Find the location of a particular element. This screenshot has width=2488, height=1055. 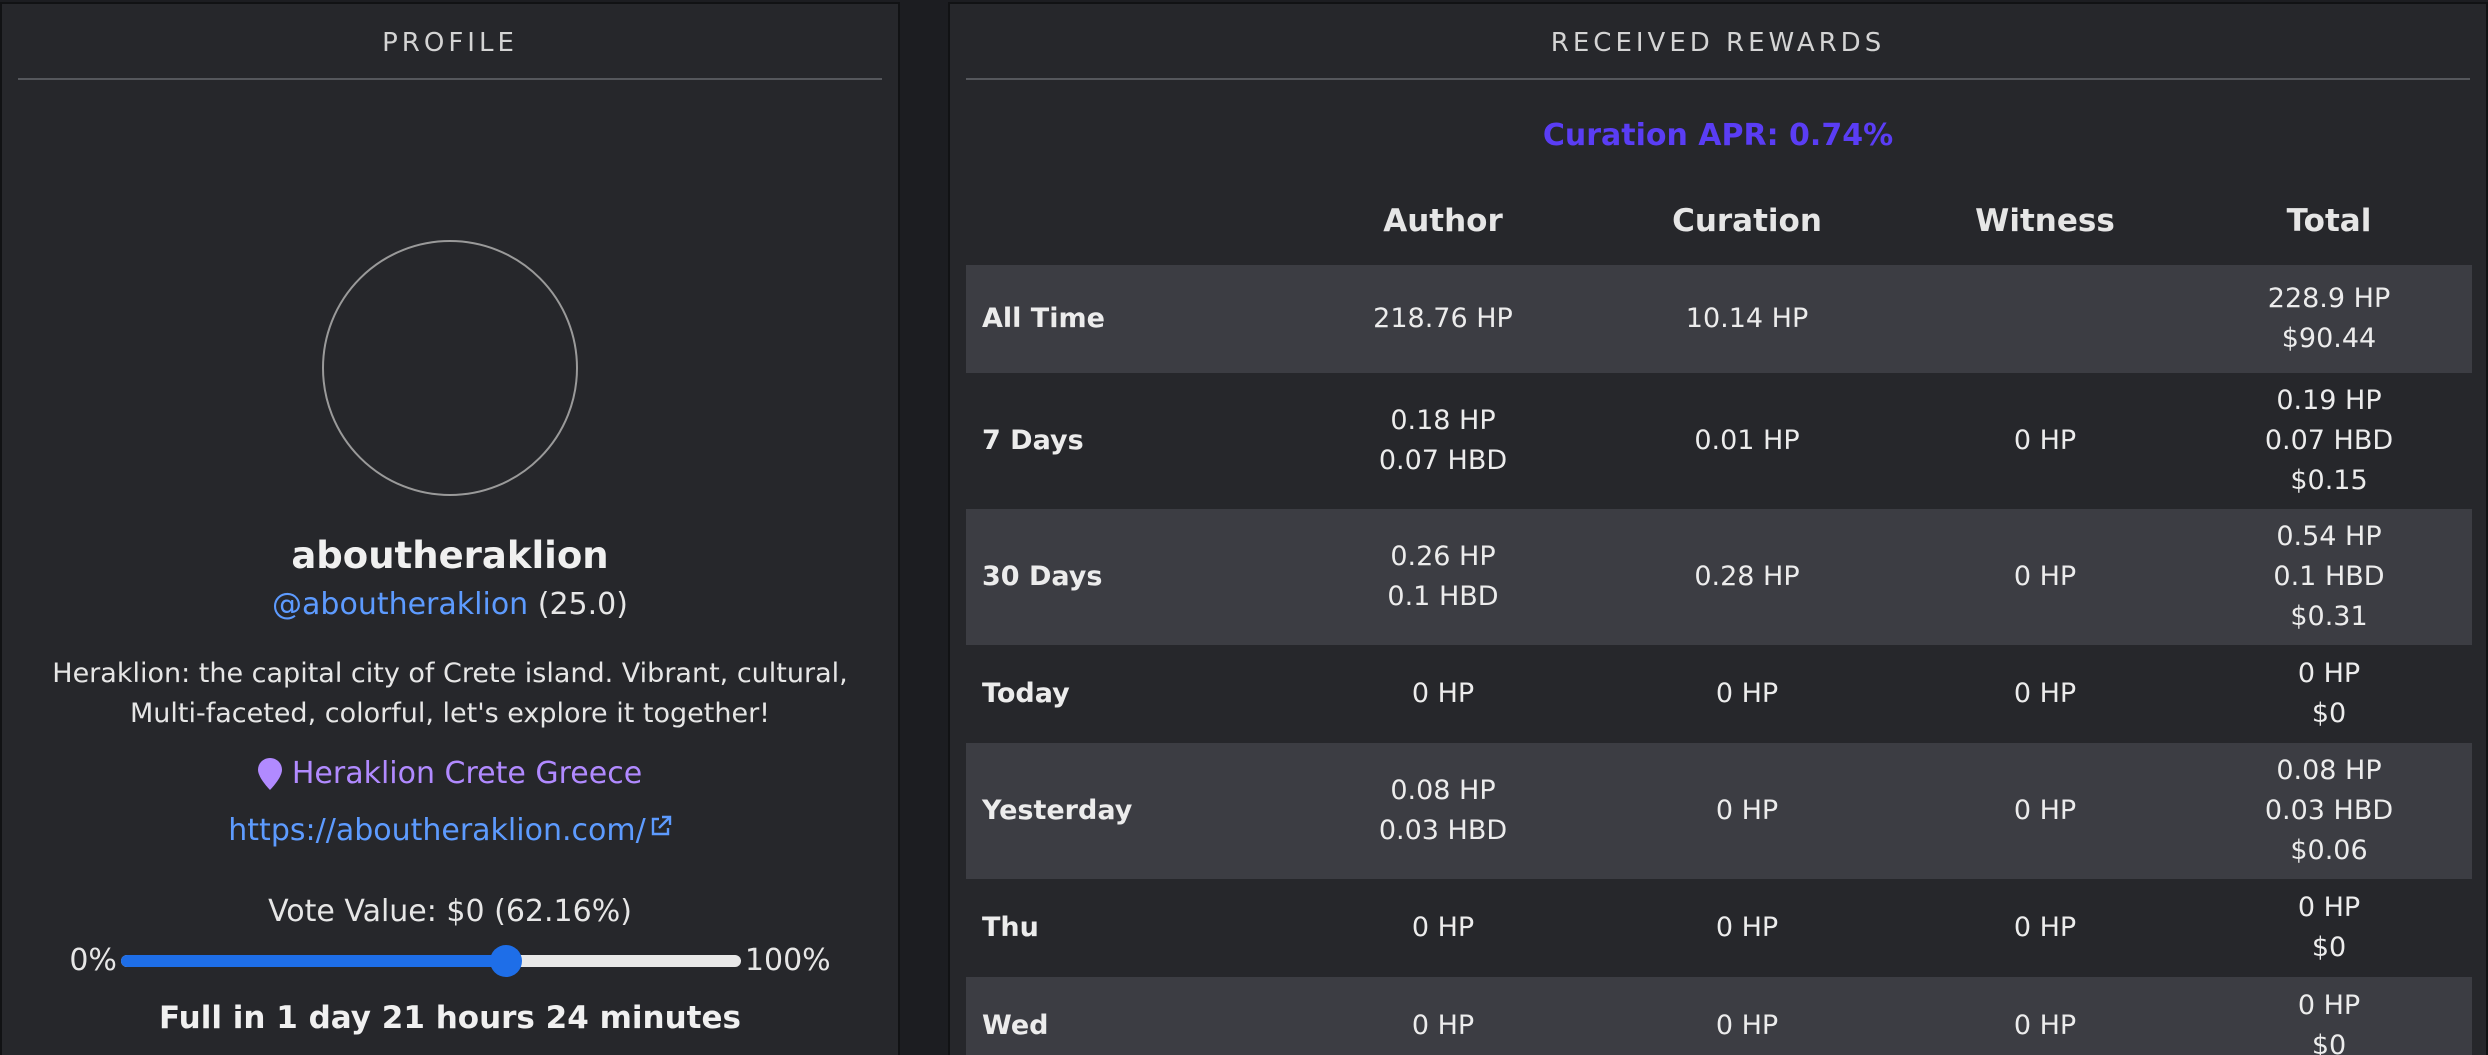

row-label: Today is located at coordinates (1026, 693).